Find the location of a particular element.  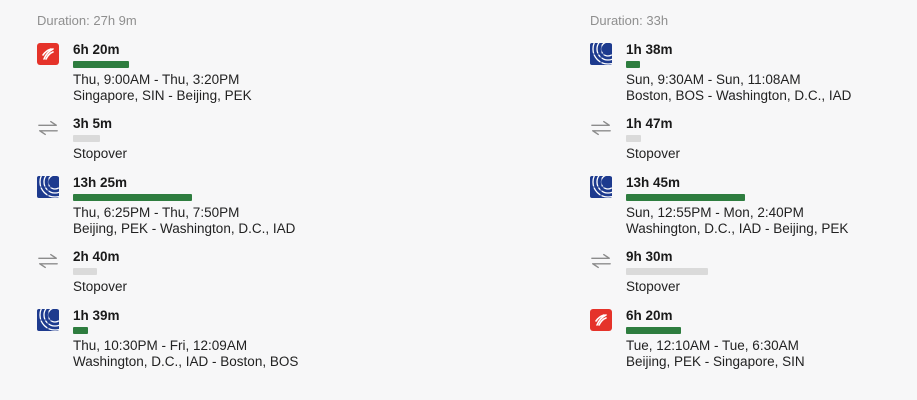

segment-route: Beijing, PEK - Washington, D.C., IAD is located at coordinates (184, 228).